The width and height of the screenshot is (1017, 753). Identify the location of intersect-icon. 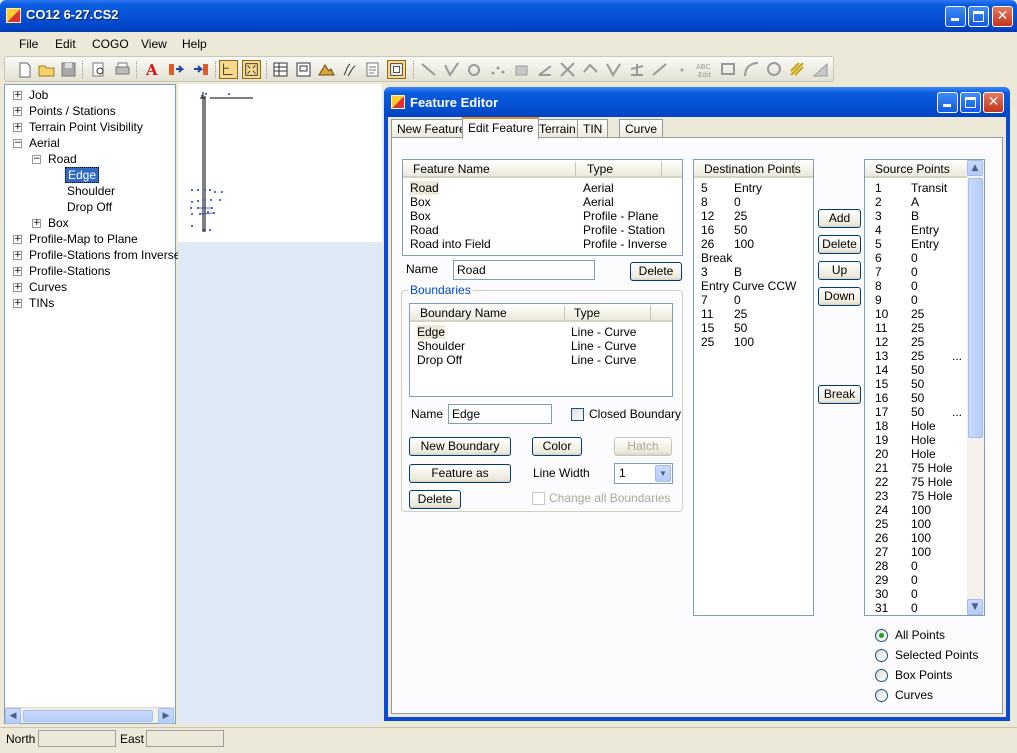
(567, 69).